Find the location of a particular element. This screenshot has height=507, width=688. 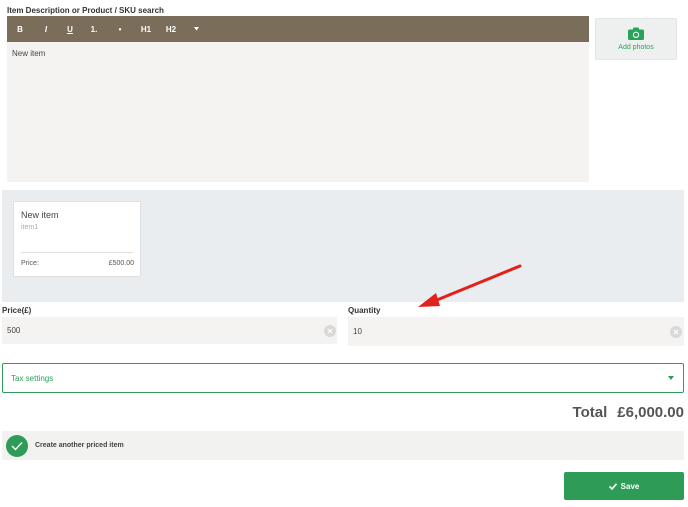

tax-settings-dropdown: Tax settings is located at coordinates (343, 378).